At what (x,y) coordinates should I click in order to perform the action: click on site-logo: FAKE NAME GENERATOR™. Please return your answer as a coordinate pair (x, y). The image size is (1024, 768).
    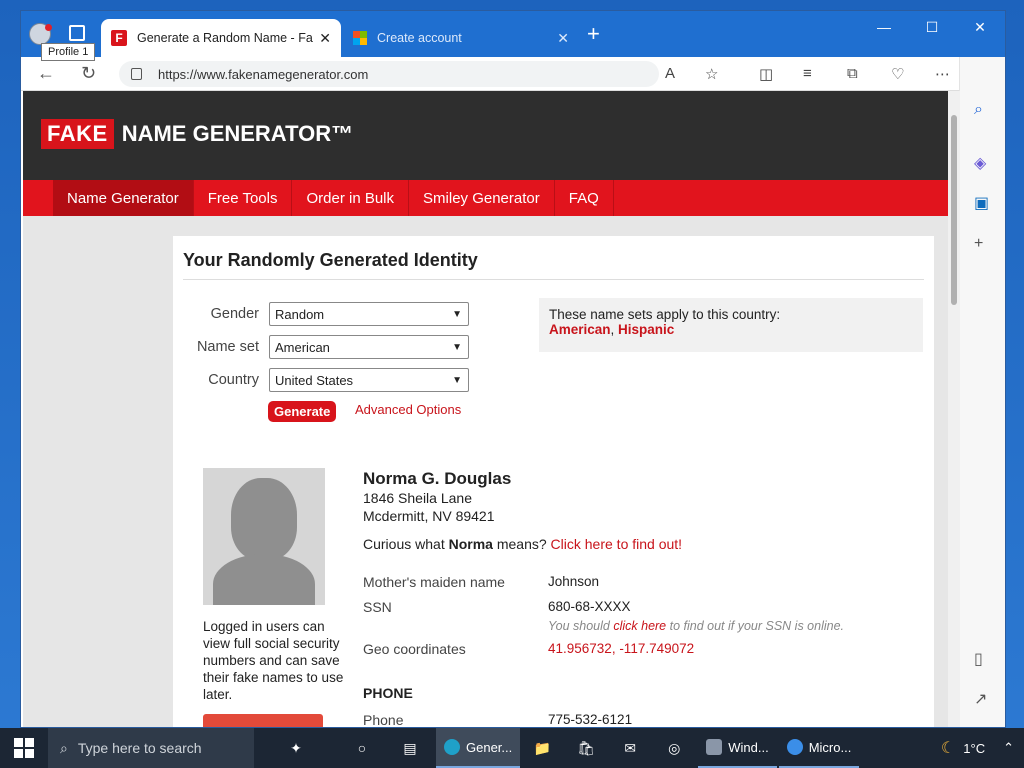
    Looking at the image, I should click on (197, 134).